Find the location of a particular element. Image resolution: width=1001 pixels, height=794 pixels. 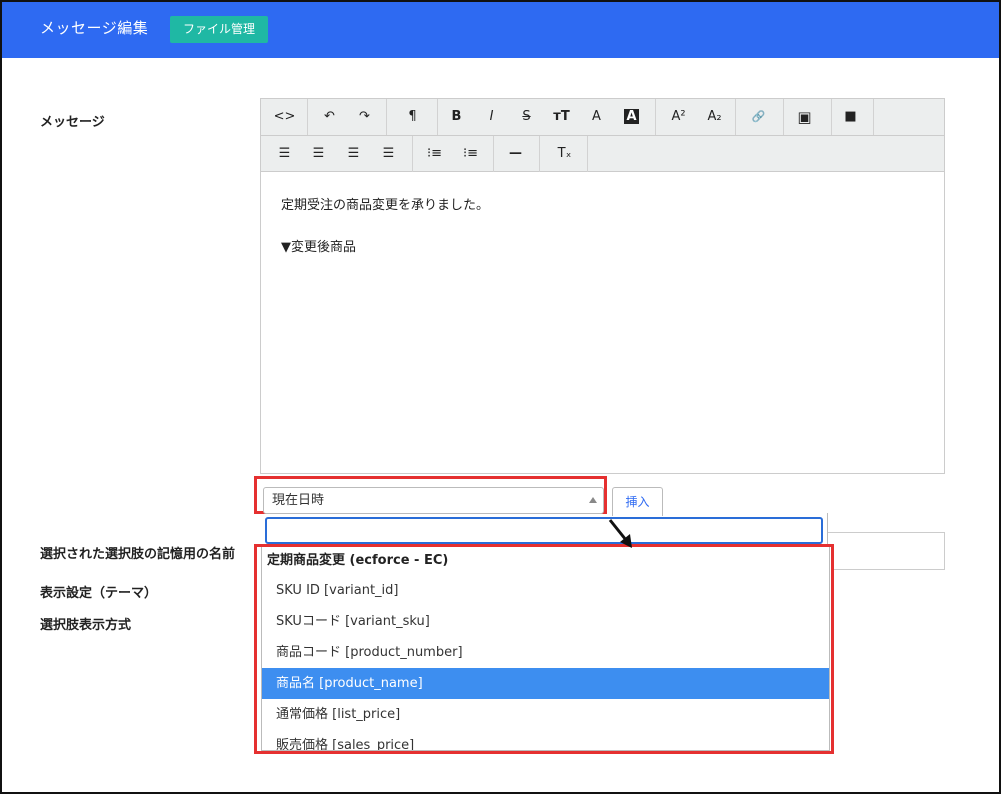

dropdown-option-highlighted: 商品名 [product_name] is located at coordinates (545, 683).